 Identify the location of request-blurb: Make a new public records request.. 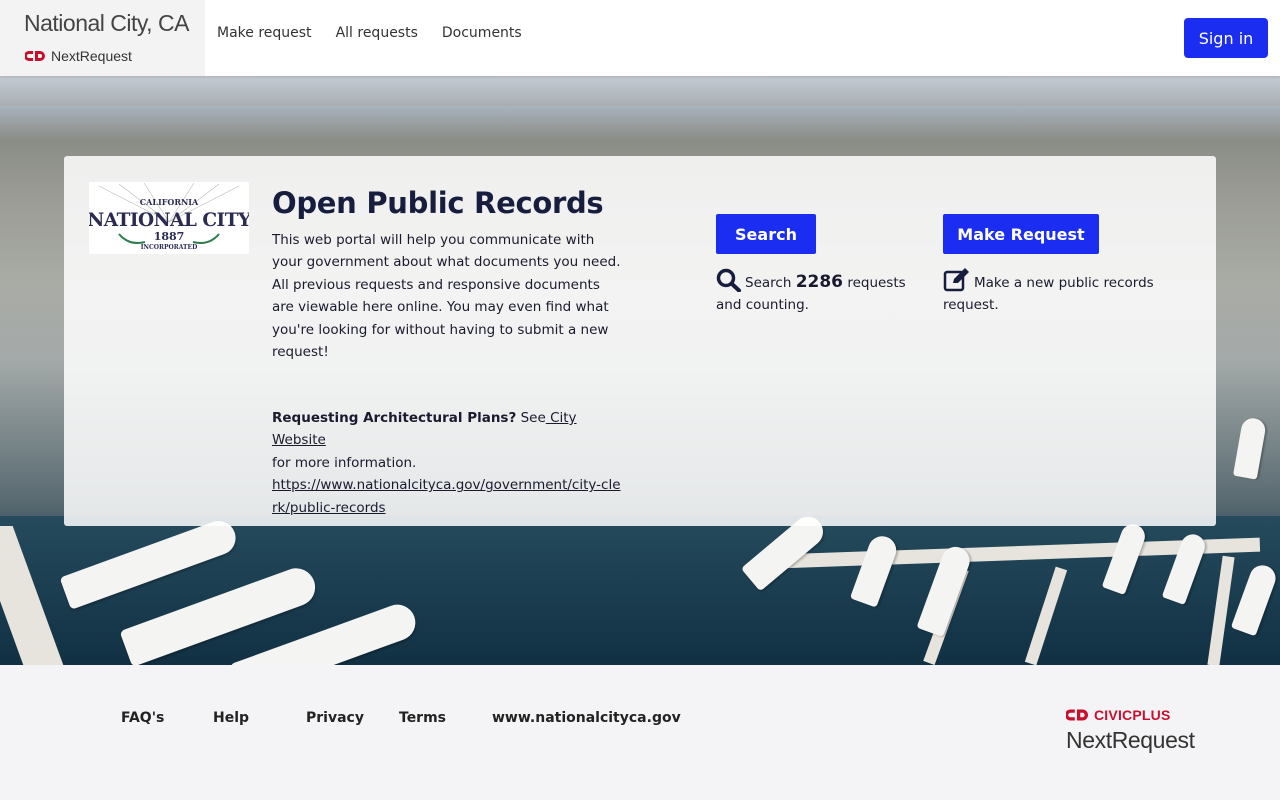
(1058, 292).